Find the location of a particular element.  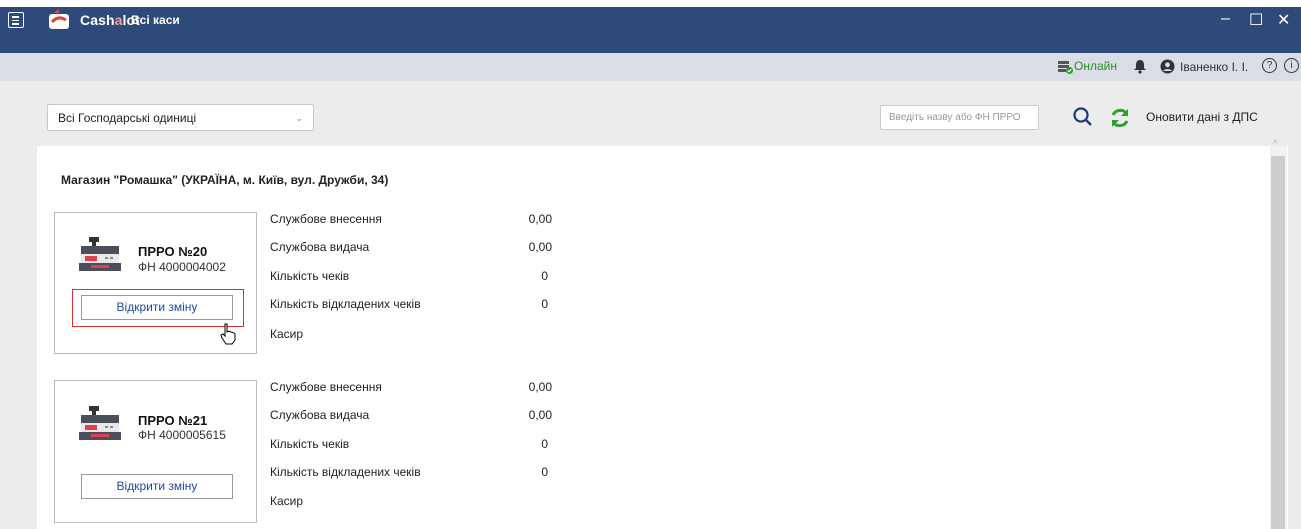

online-server-icon is located at coordinates (1065, 67).